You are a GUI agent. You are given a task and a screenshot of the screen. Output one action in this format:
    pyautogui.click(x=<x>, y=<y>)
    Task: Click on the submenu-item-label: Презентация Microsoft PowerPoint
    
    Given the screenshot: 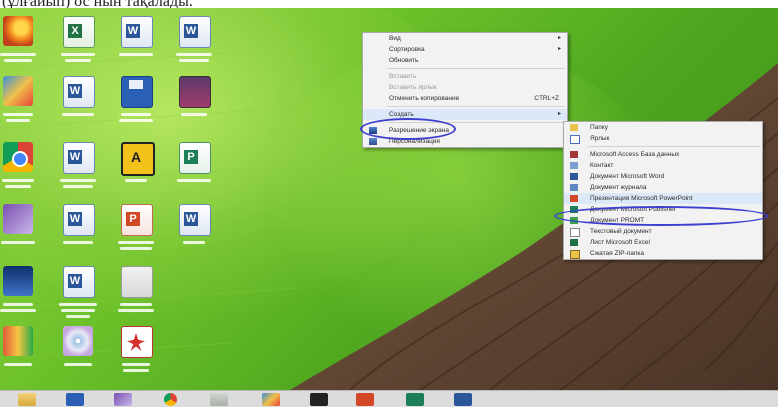 What is the action you would take?
    pyautogui.click(x=641, y=198)
    